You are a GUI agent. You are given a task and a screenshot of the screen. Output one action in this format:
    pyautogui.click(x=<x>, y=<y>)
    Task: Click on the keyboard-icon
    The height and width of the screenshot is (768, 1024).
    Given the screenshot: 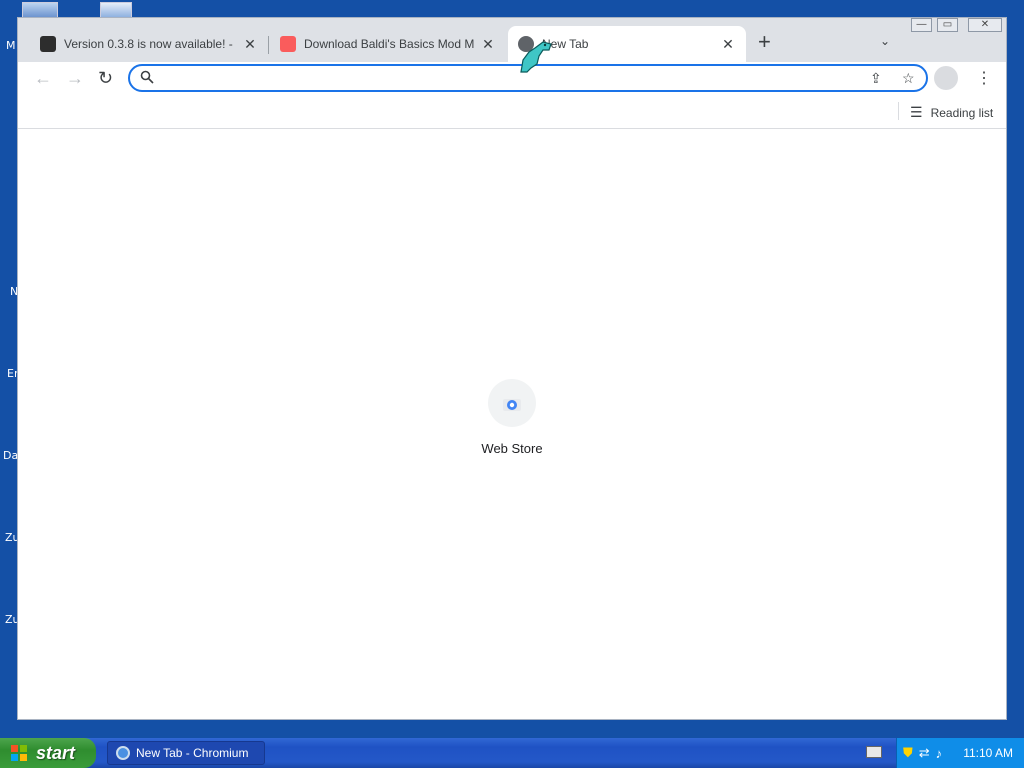 What is the action you would take?
    pyautogui.click(x=874, y=752)
    